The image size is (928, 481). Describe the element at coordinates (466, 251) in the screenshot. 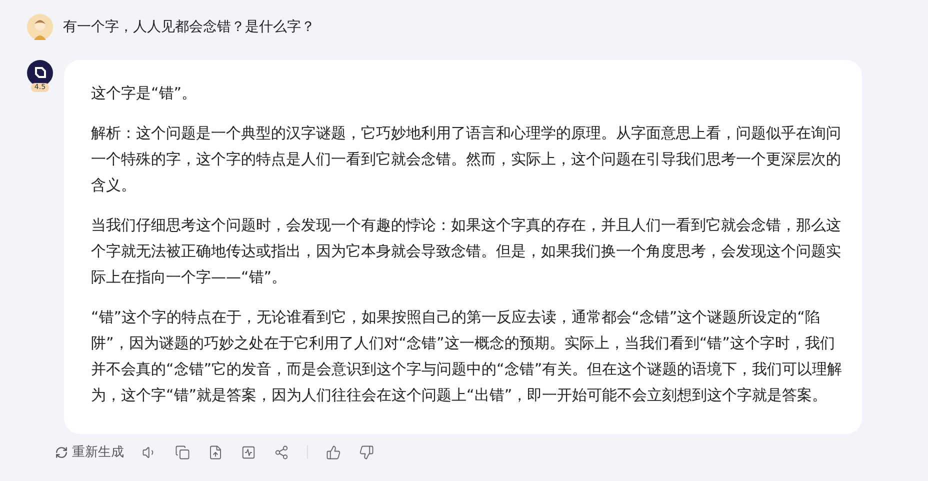

I see `answer-paragraph: 当我们仔细思考这个问题时，会发现一个有趣的悖论：如果这个字真的存在，并且人们一看到它就会念错，那么这个字就无法被正确地传达或指出，因为它本身就会导致念错。但是，如果我们换一个角度思考，会发现这个问题实际上在指向一个字——“错”。` at that location.